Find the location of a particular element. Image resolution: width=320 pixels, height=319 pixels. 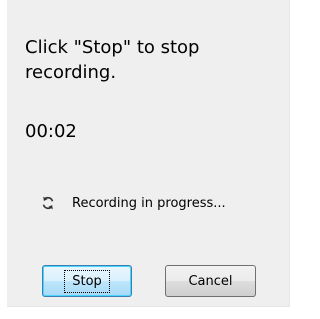

stop-button: Stop is located at coordinates (87, 281).